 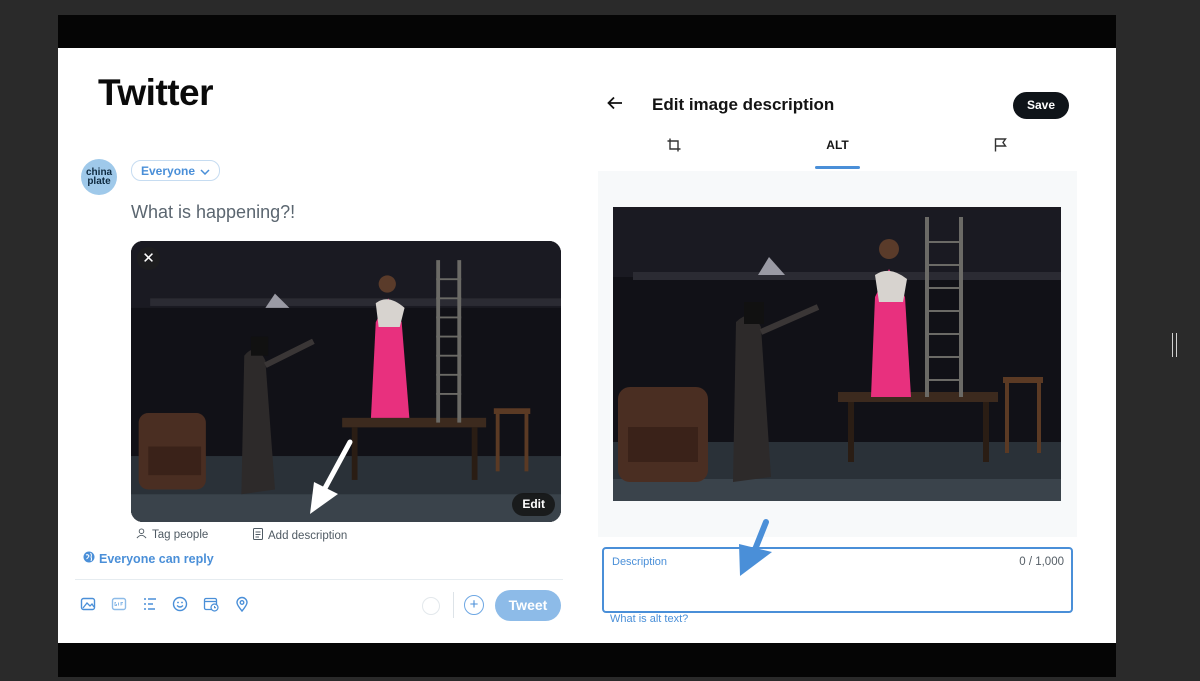 I want to click on location-icon, so click(x=243, y=605).